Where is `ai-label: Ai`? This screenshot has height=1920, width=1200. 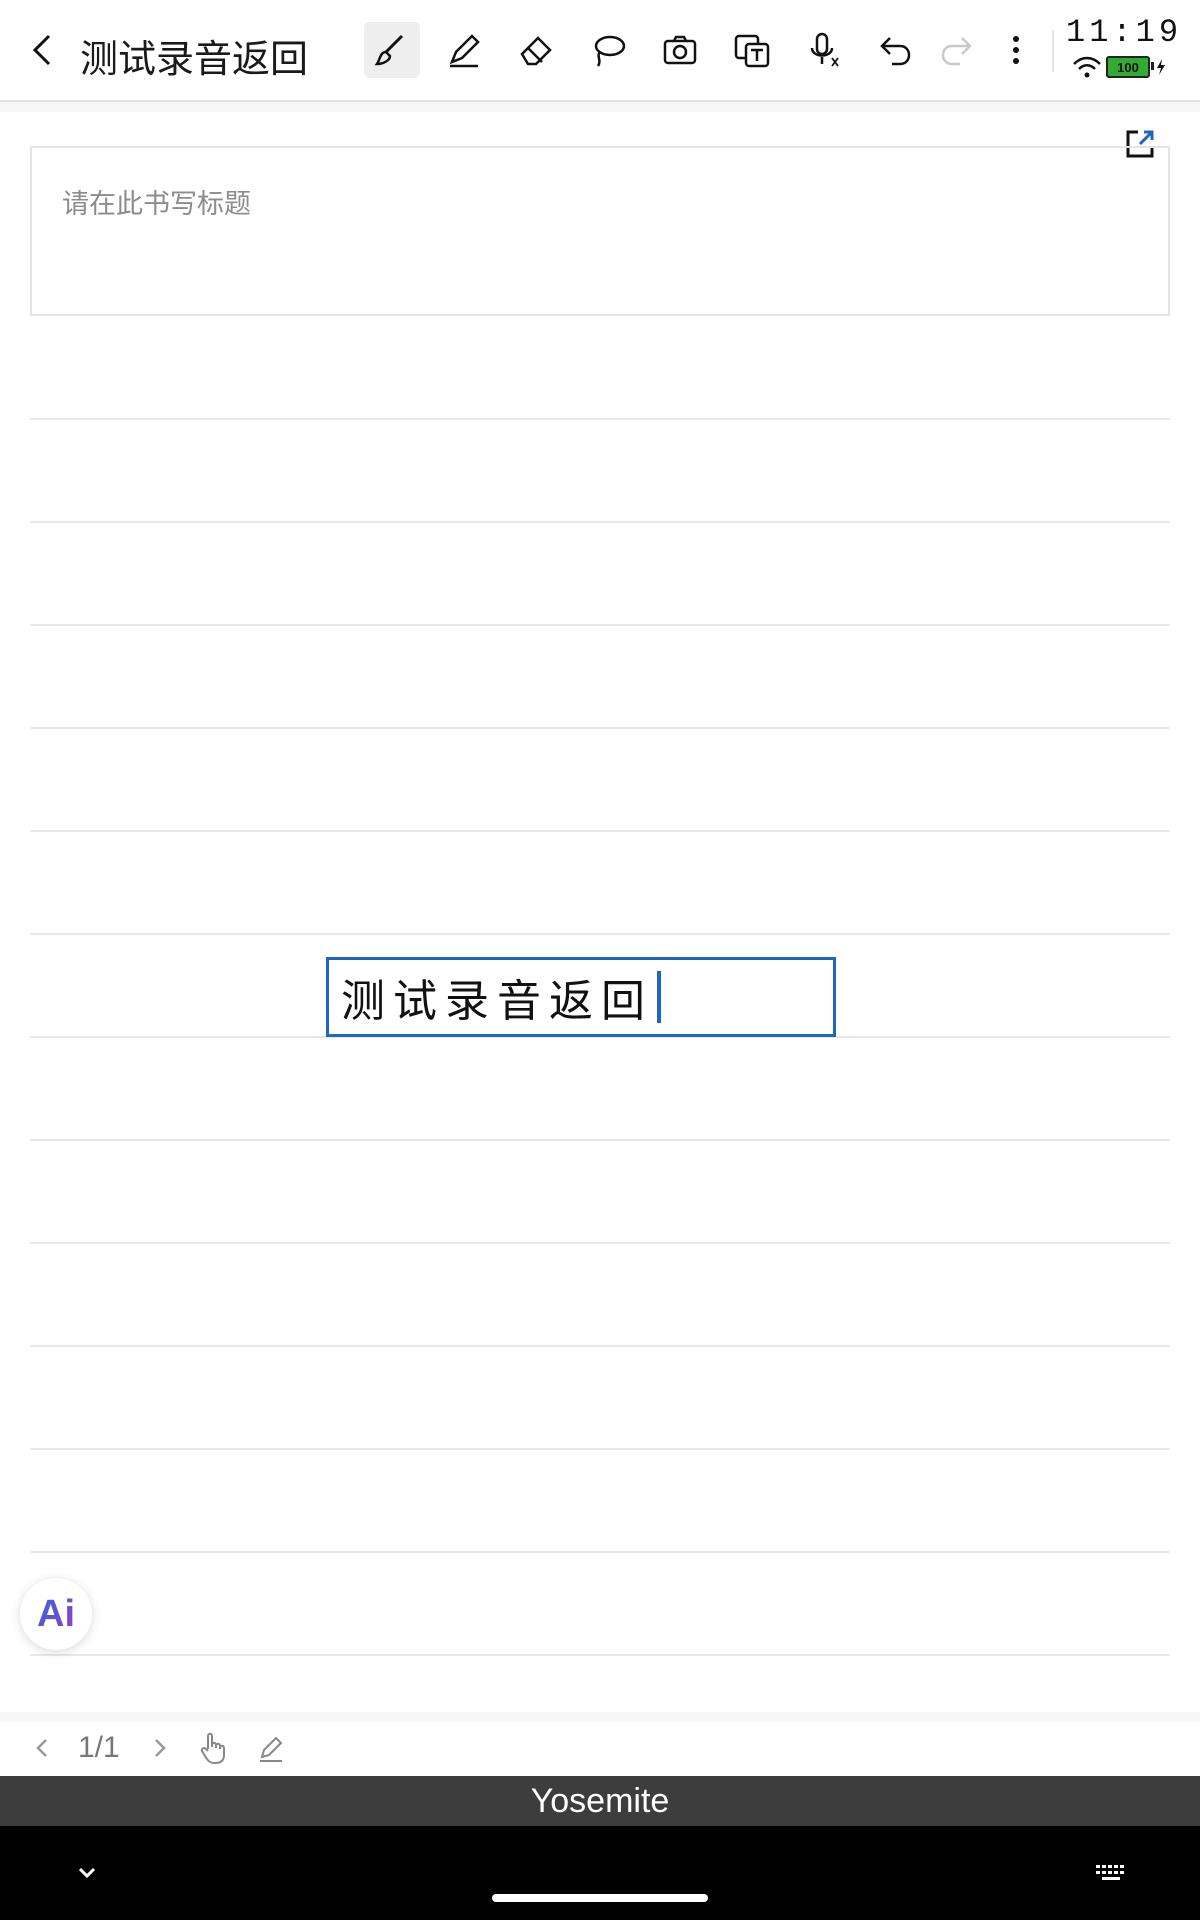
ai-label: Ai is located at coordinates (56, 1613).